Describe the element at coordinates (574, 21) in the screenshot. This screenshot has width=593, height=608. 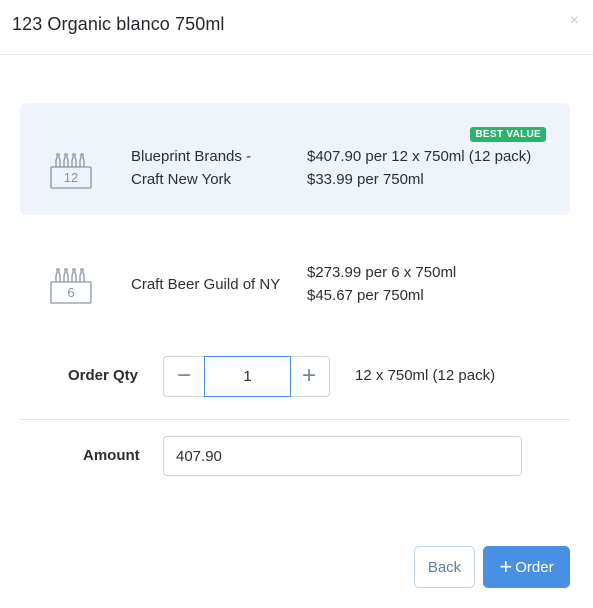
I see `close-icon: ×` at that location.